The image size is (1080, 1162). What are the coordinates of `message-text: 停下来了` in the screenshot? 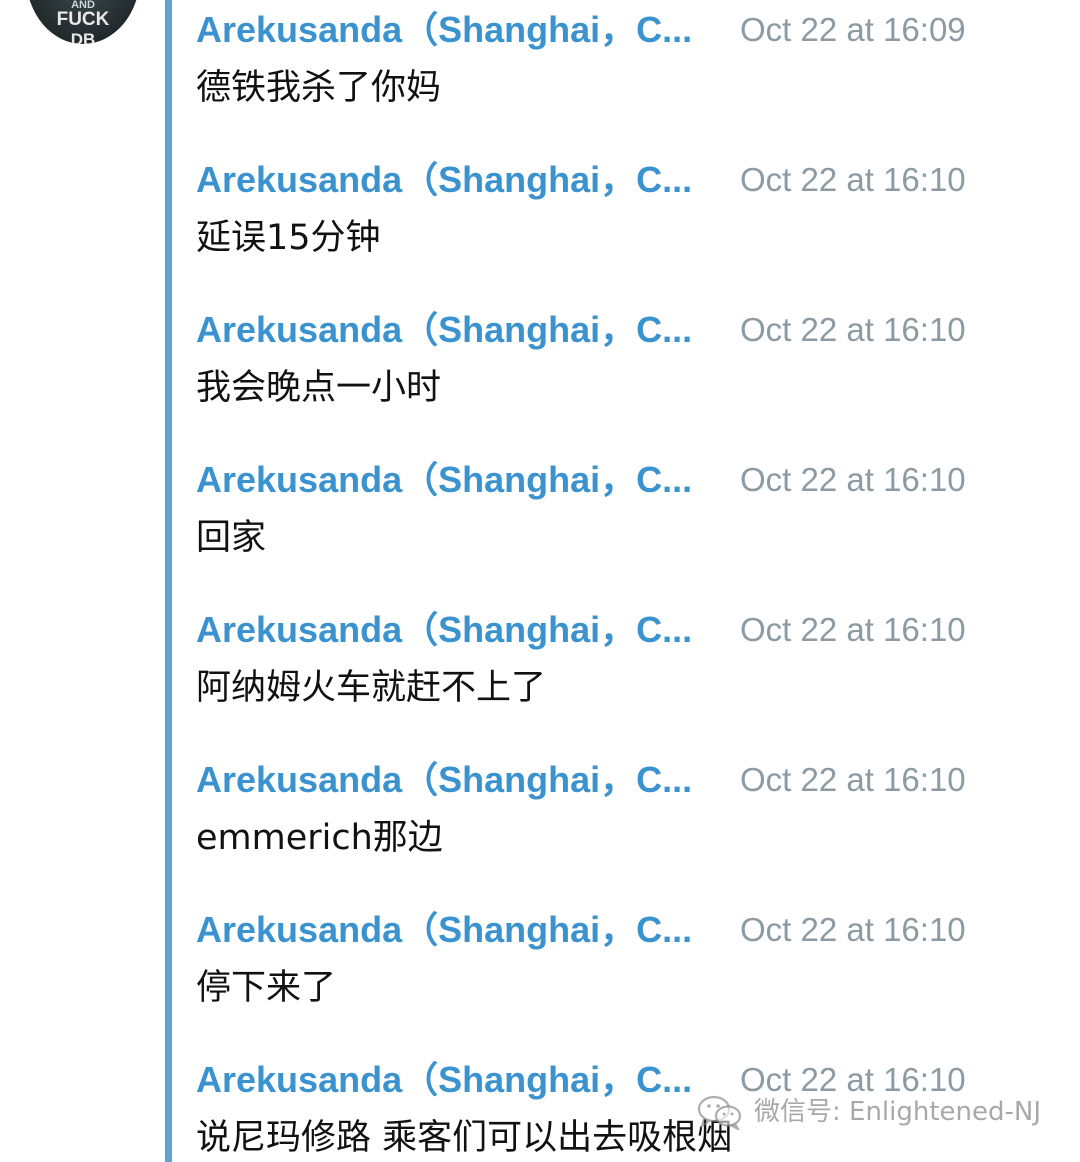 It's located at (266, 988).